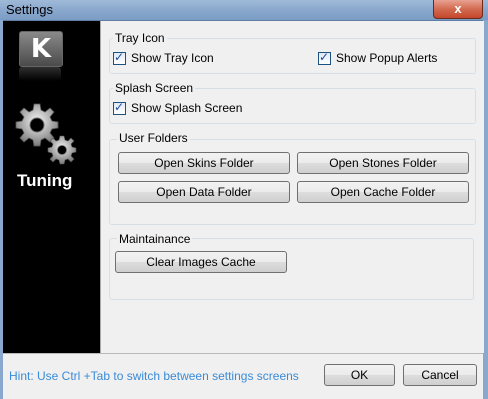 The width and height of the screenshot is (488, 399). Describe the element at coordinates (29, 9) in the screenshot. I see `window-title: Settings` at that location.